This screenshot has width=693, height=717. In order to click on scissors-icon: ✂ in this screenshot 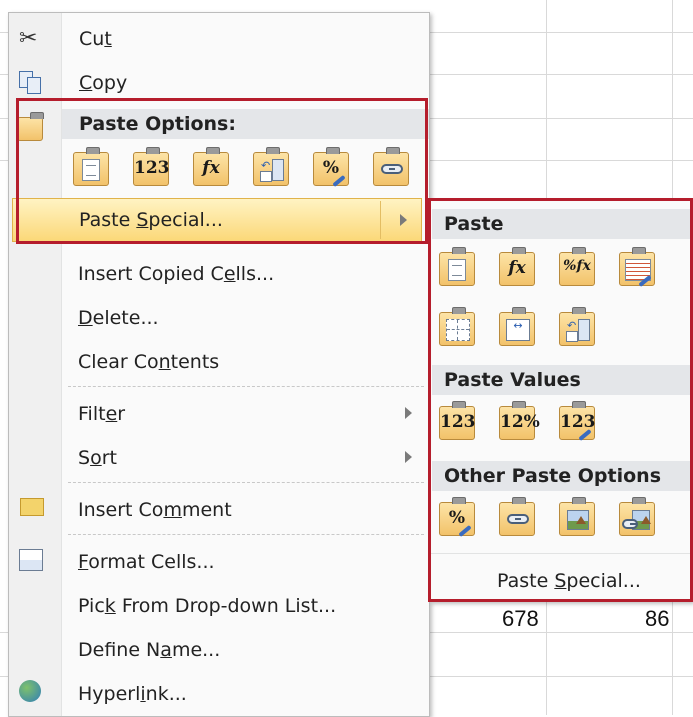, I will do `click(28, 38)`.